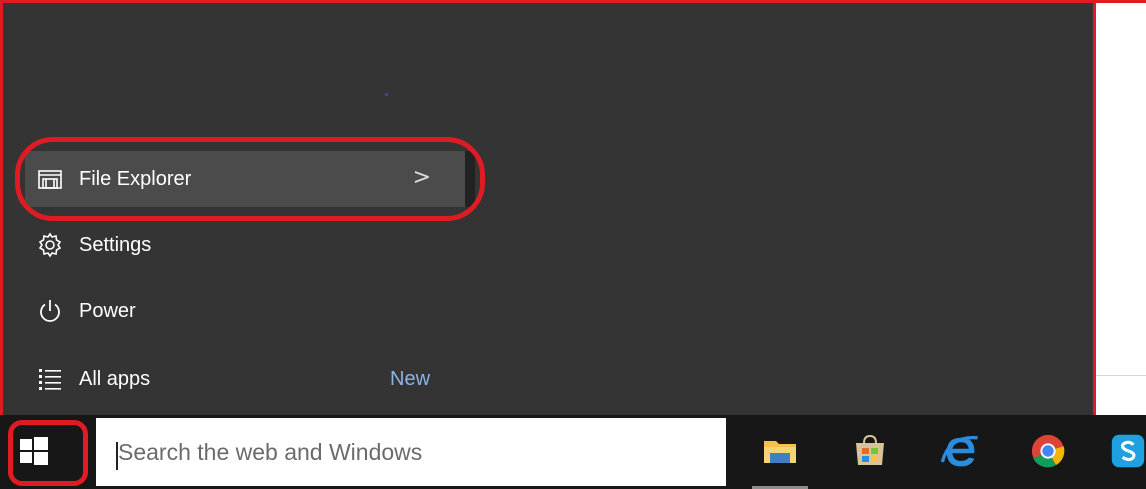 This screenshot has width=1146, height=489. What do you see at coordinates (50, 379) in the screenshot?
I see `list-icon` at bounding box center [50, 379].